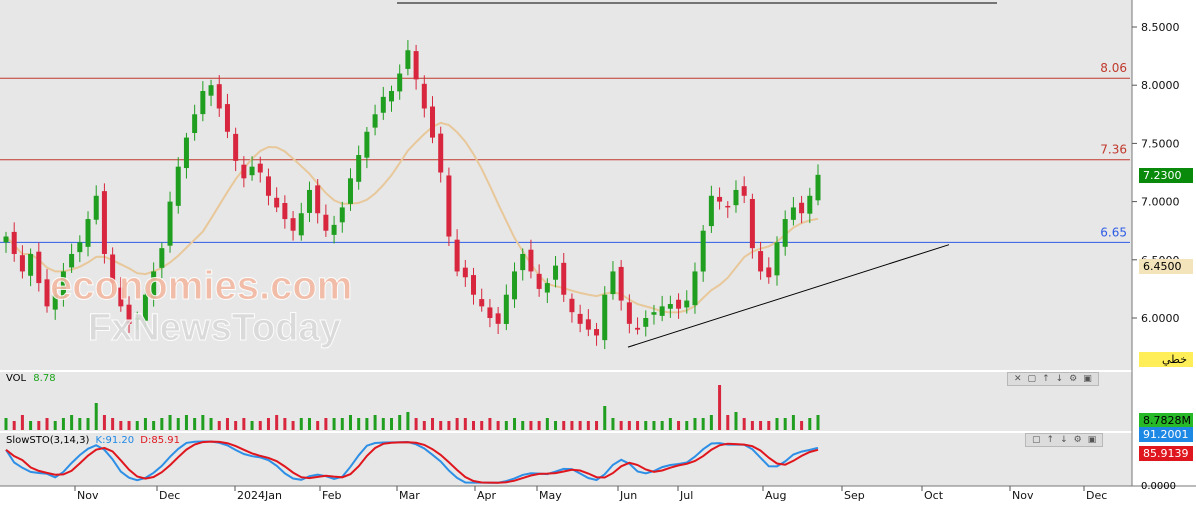  What do you see at coordinates (214, 328) in the screenshot?
I see `svg-text: FxNewsToday` at bounding box center [214, 328].